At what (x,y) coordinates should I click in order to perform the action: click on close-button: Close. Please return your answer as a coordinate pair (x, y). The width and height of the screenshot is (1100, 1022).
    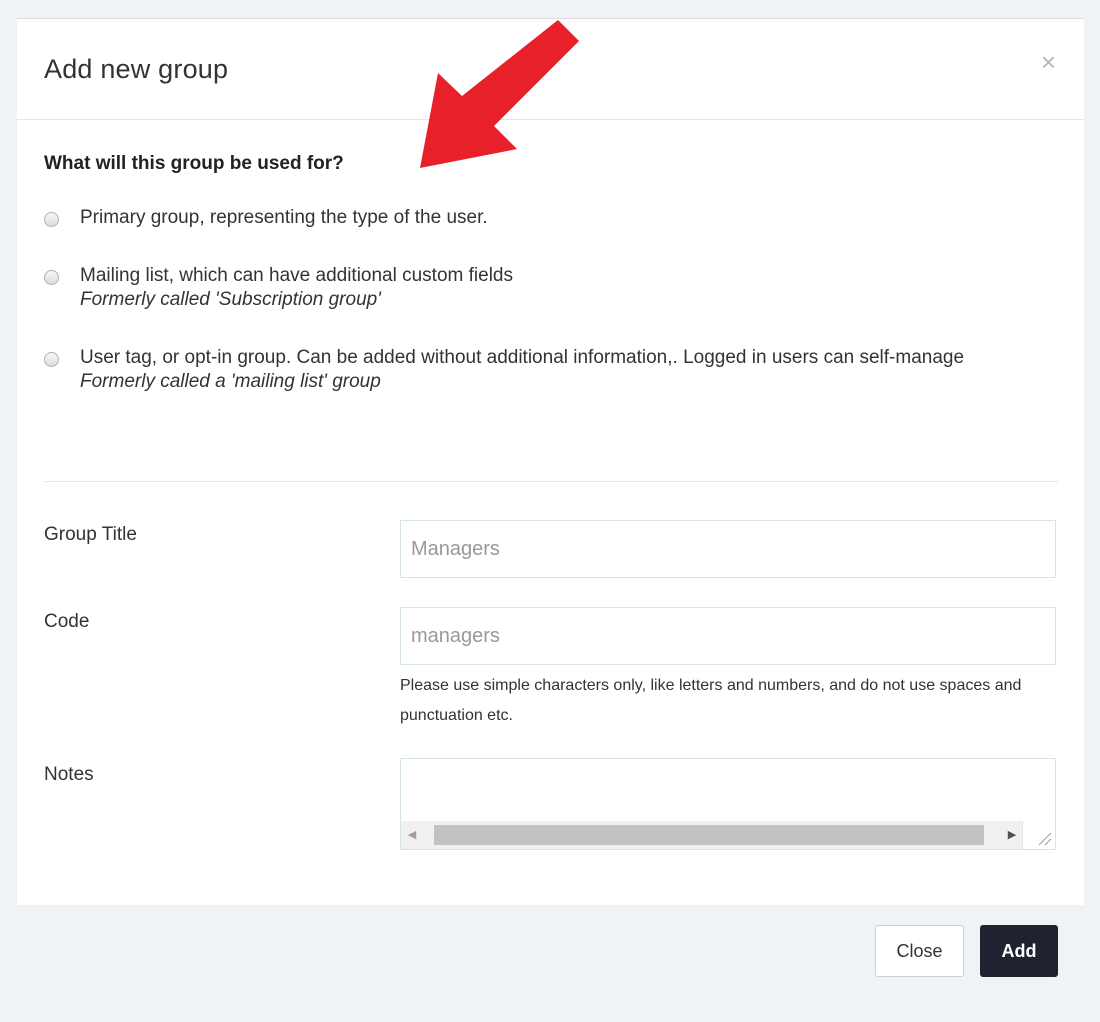
    Looking at the image, I should click on (919, 951).